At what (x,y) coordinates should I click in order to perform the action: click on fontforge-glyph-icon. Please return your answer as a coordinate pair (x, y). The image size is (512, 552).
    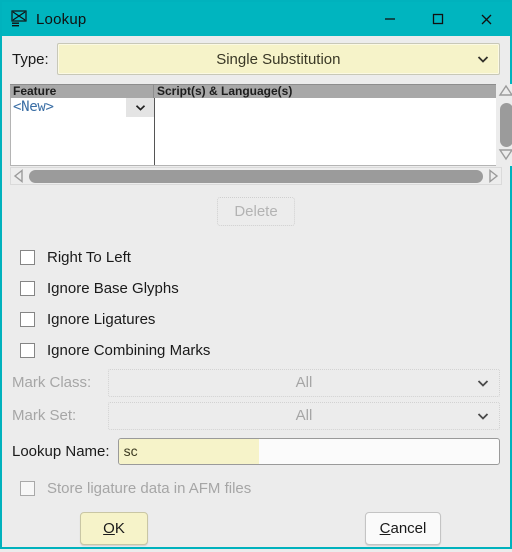
    Looking at the image, I should click on (19, 19).